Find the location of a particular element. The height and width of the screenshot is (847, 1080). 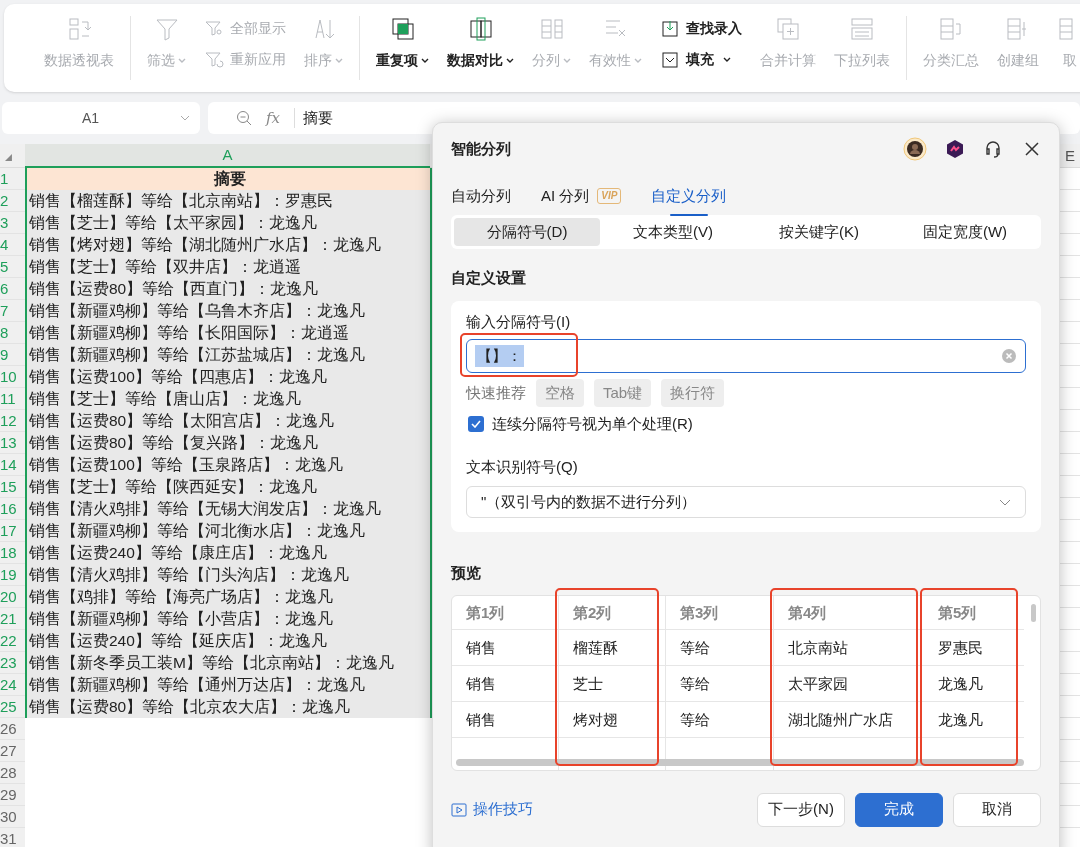

column-header: E is located at coordinates (1070, 156).